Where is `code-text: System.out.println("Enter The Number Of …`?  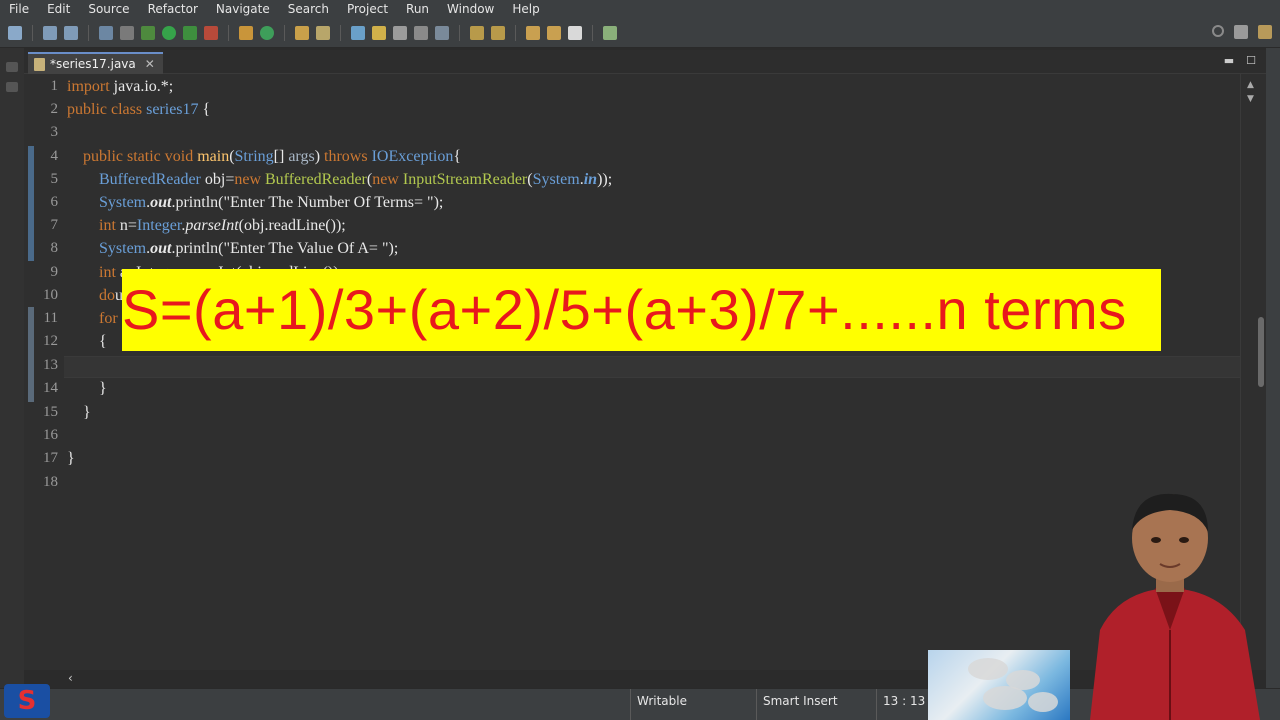
code-text: System.out.println("Enter The Number Of … is located at coordinates (255, 202).